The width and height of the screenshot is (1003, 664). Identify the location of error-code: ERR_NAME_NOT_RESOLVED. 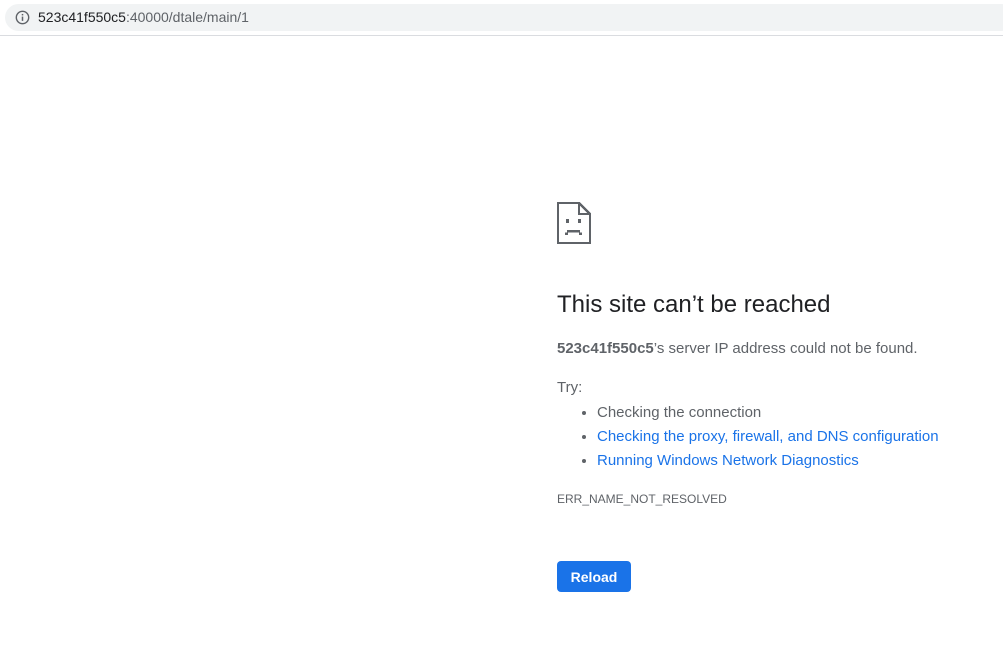
(642, 499).